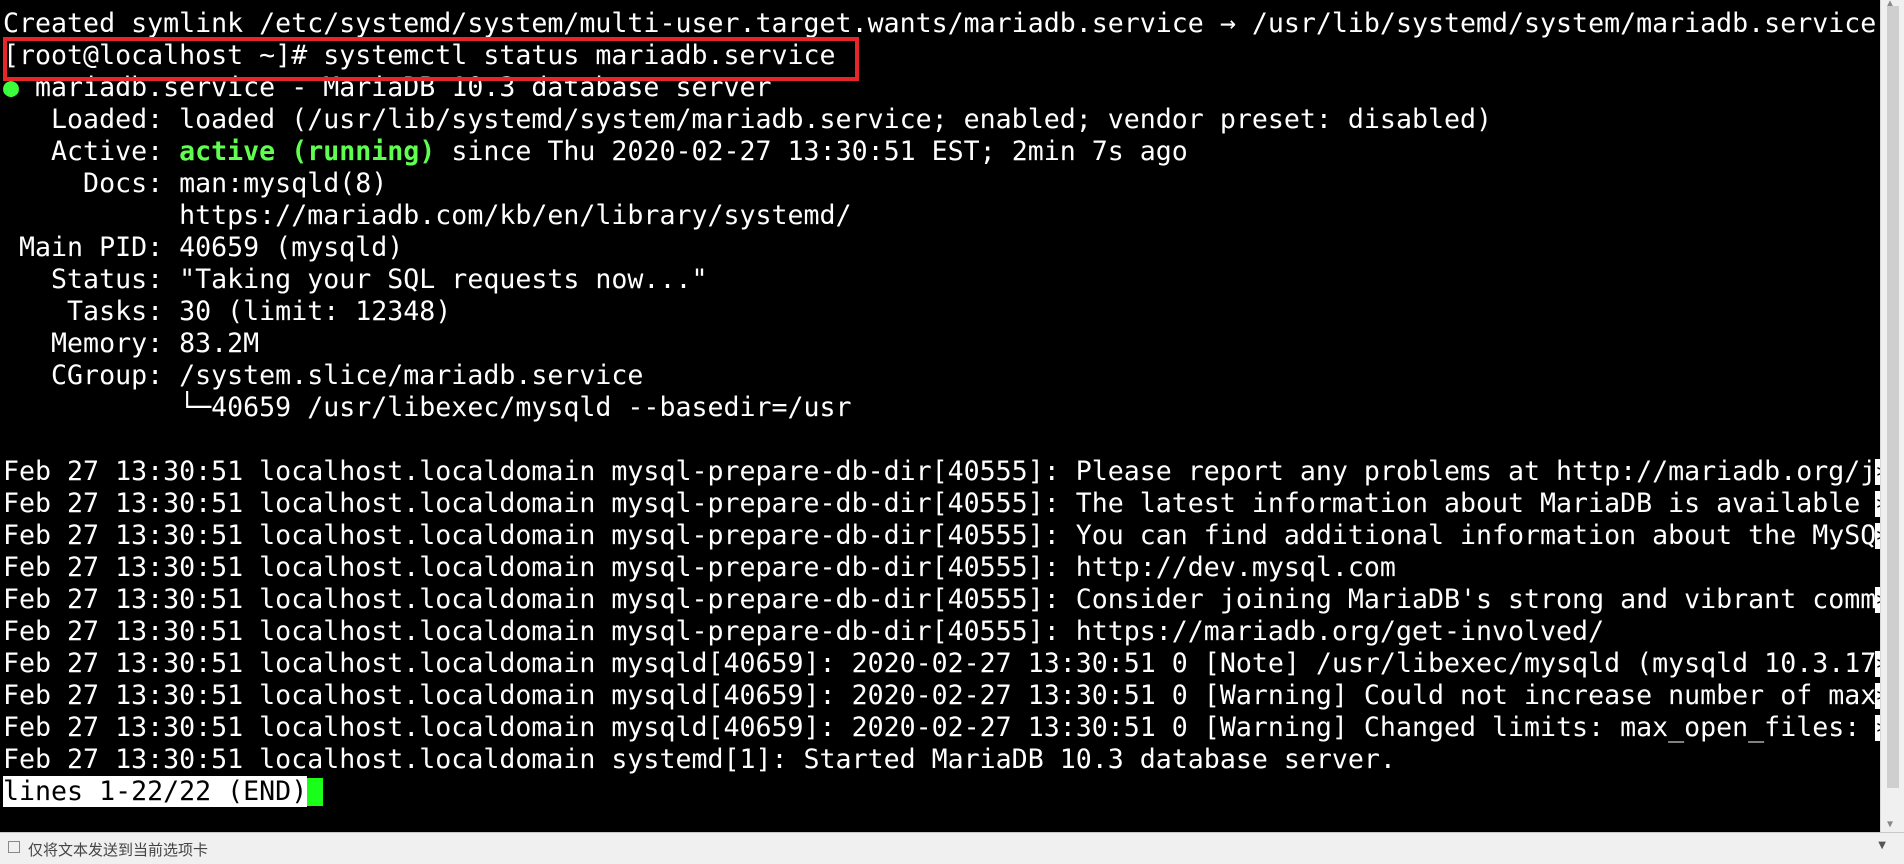  What do you see at coordinates (1890, 824) in the screenshot?
I see `scroll-down-icon: ▼` at bounding box center [1890, 824].